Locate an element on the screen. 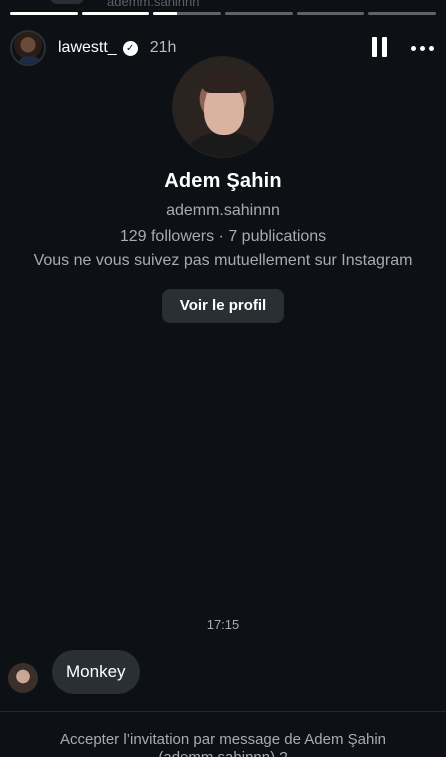  story-time: 21h is located at coordinates (163, 47).